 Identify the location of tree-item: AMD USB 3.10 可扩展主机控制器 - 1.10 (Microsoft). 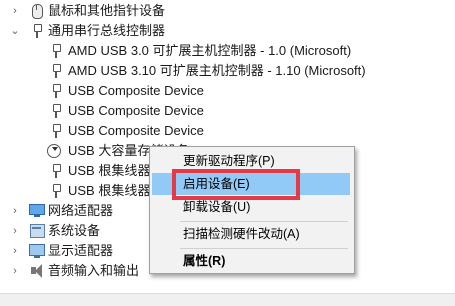
(227, 71).